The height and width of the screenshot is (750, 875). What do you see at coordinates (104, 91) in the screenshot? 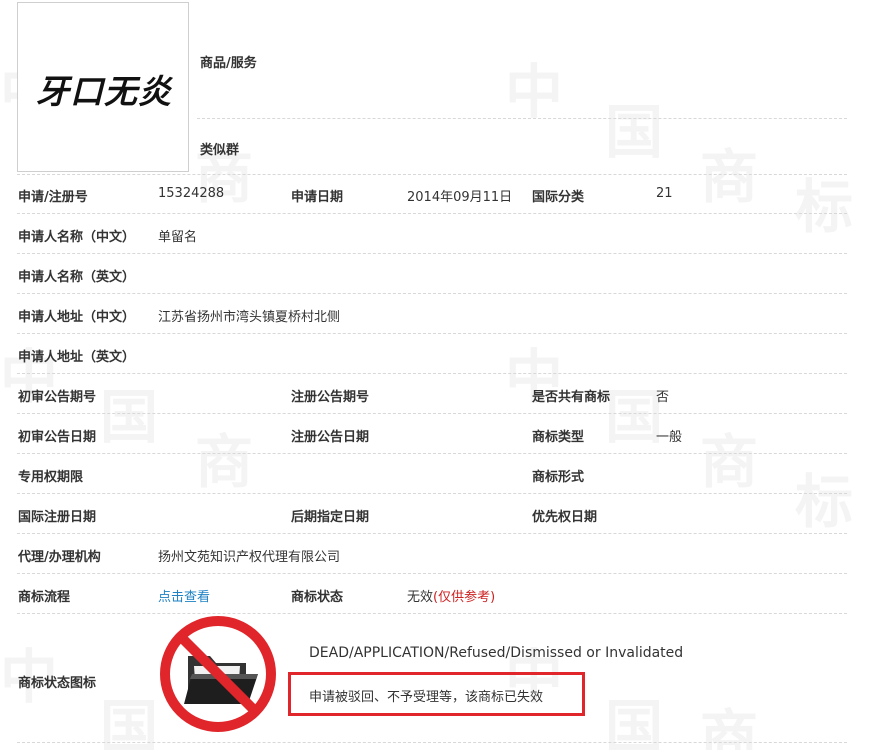
I see `trademark-logo-text: 牙口无炎` at bounding box center [104, 91].